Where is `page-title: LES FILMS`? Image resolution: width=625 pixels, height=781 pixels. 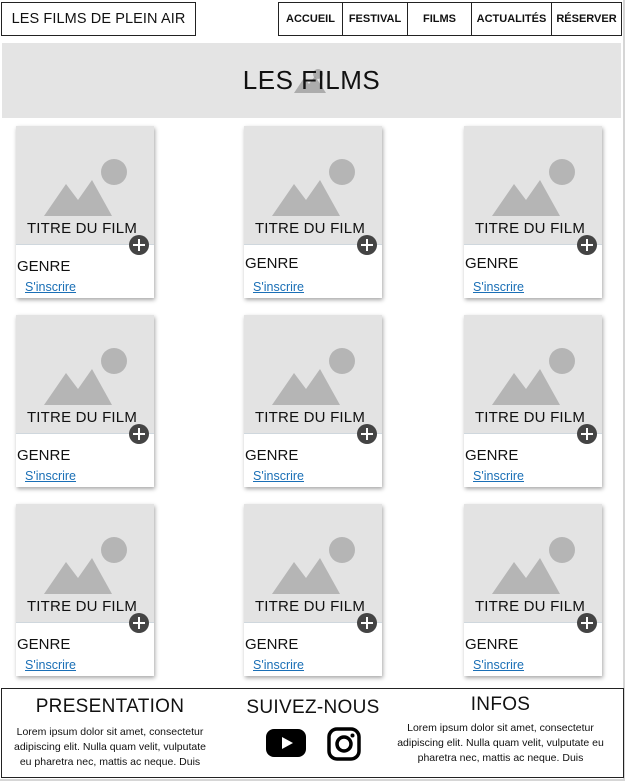 page-title: LES FILMS is located at coordinates (311, 80).